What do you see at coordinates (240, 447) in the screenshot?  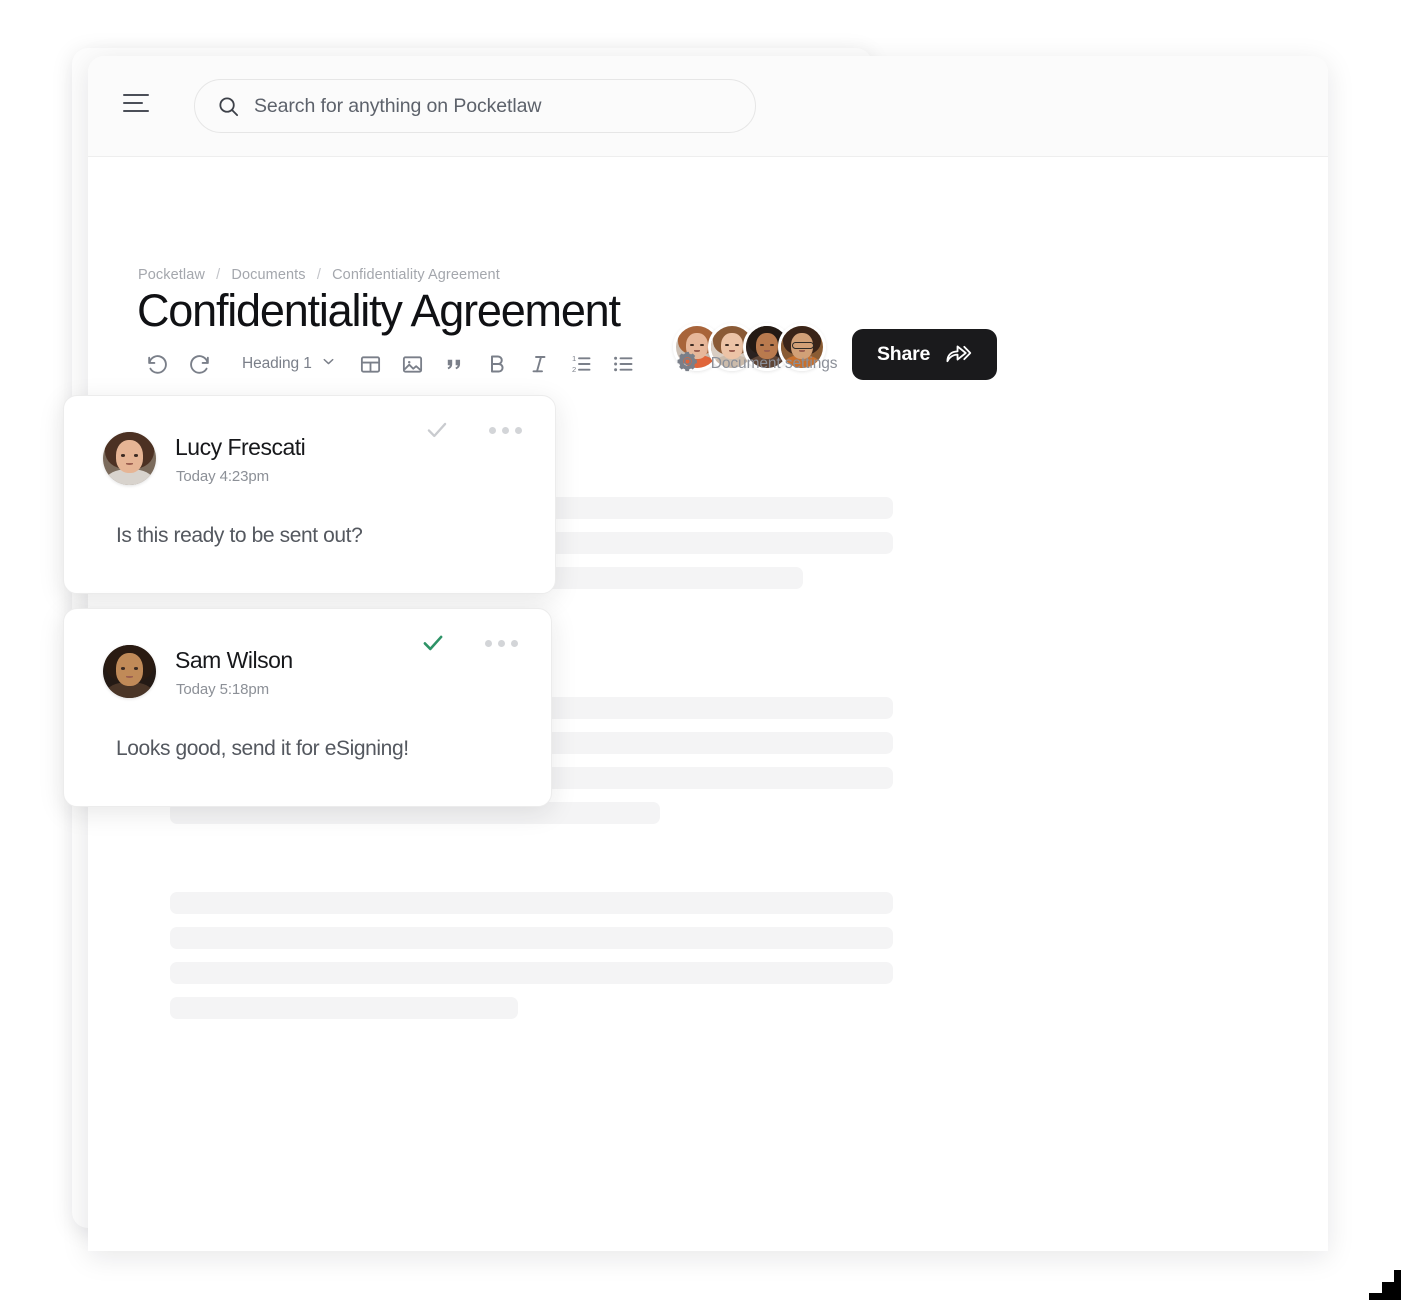 I see `comment-author: Lucy Frescati` at bounding box center [240, 447].